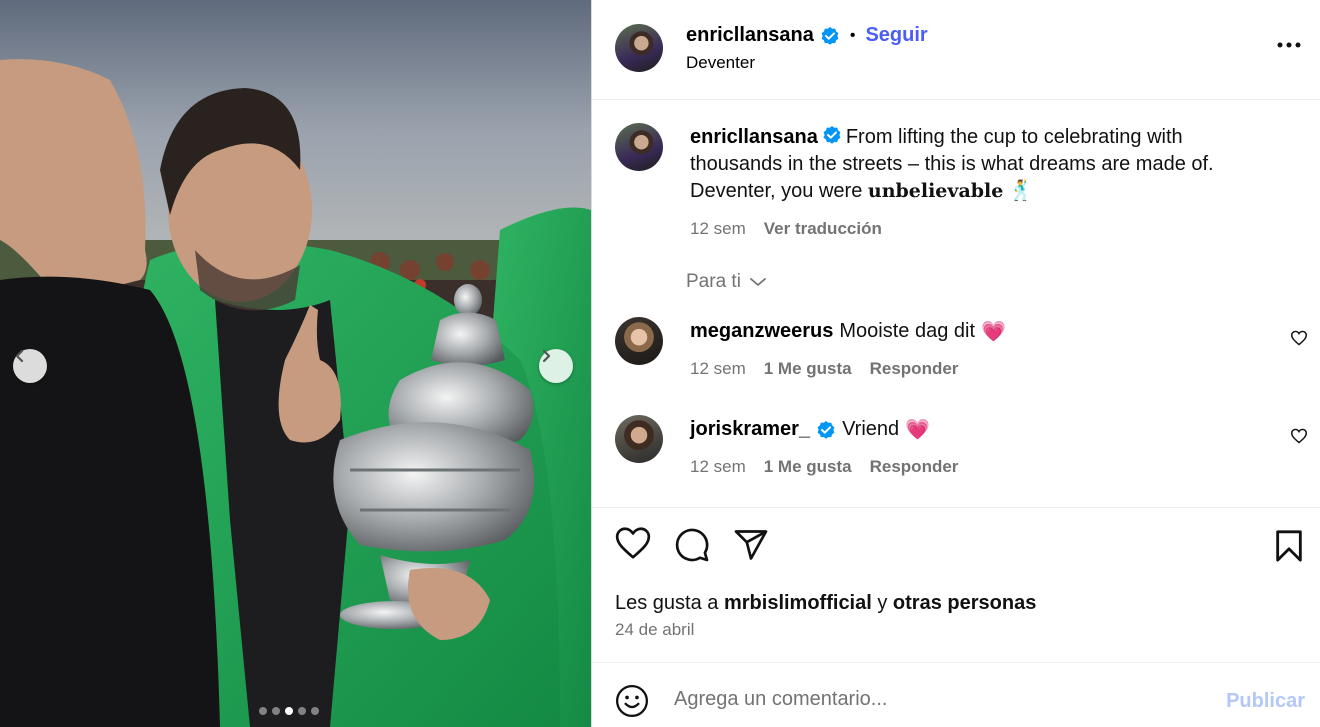 This screenshot has height=727, width=1320. I want to click on caption-time: 12 sem, so click(718, 228).